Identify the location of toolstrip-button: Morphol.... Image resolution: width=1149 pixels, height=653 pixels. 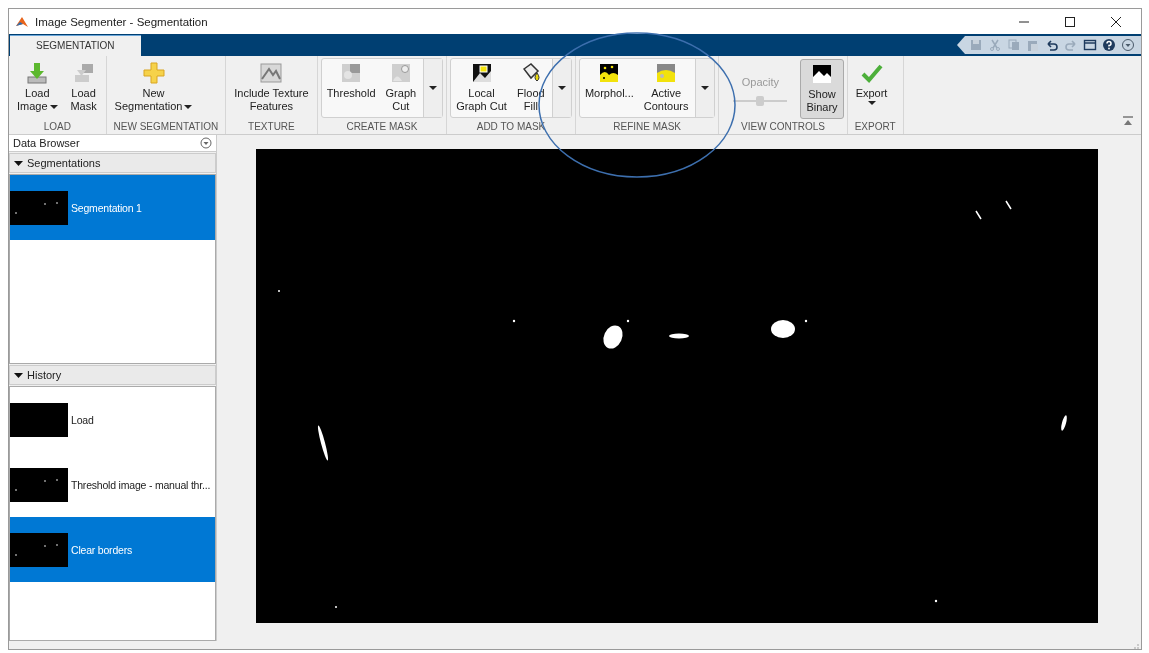
(609, 88).